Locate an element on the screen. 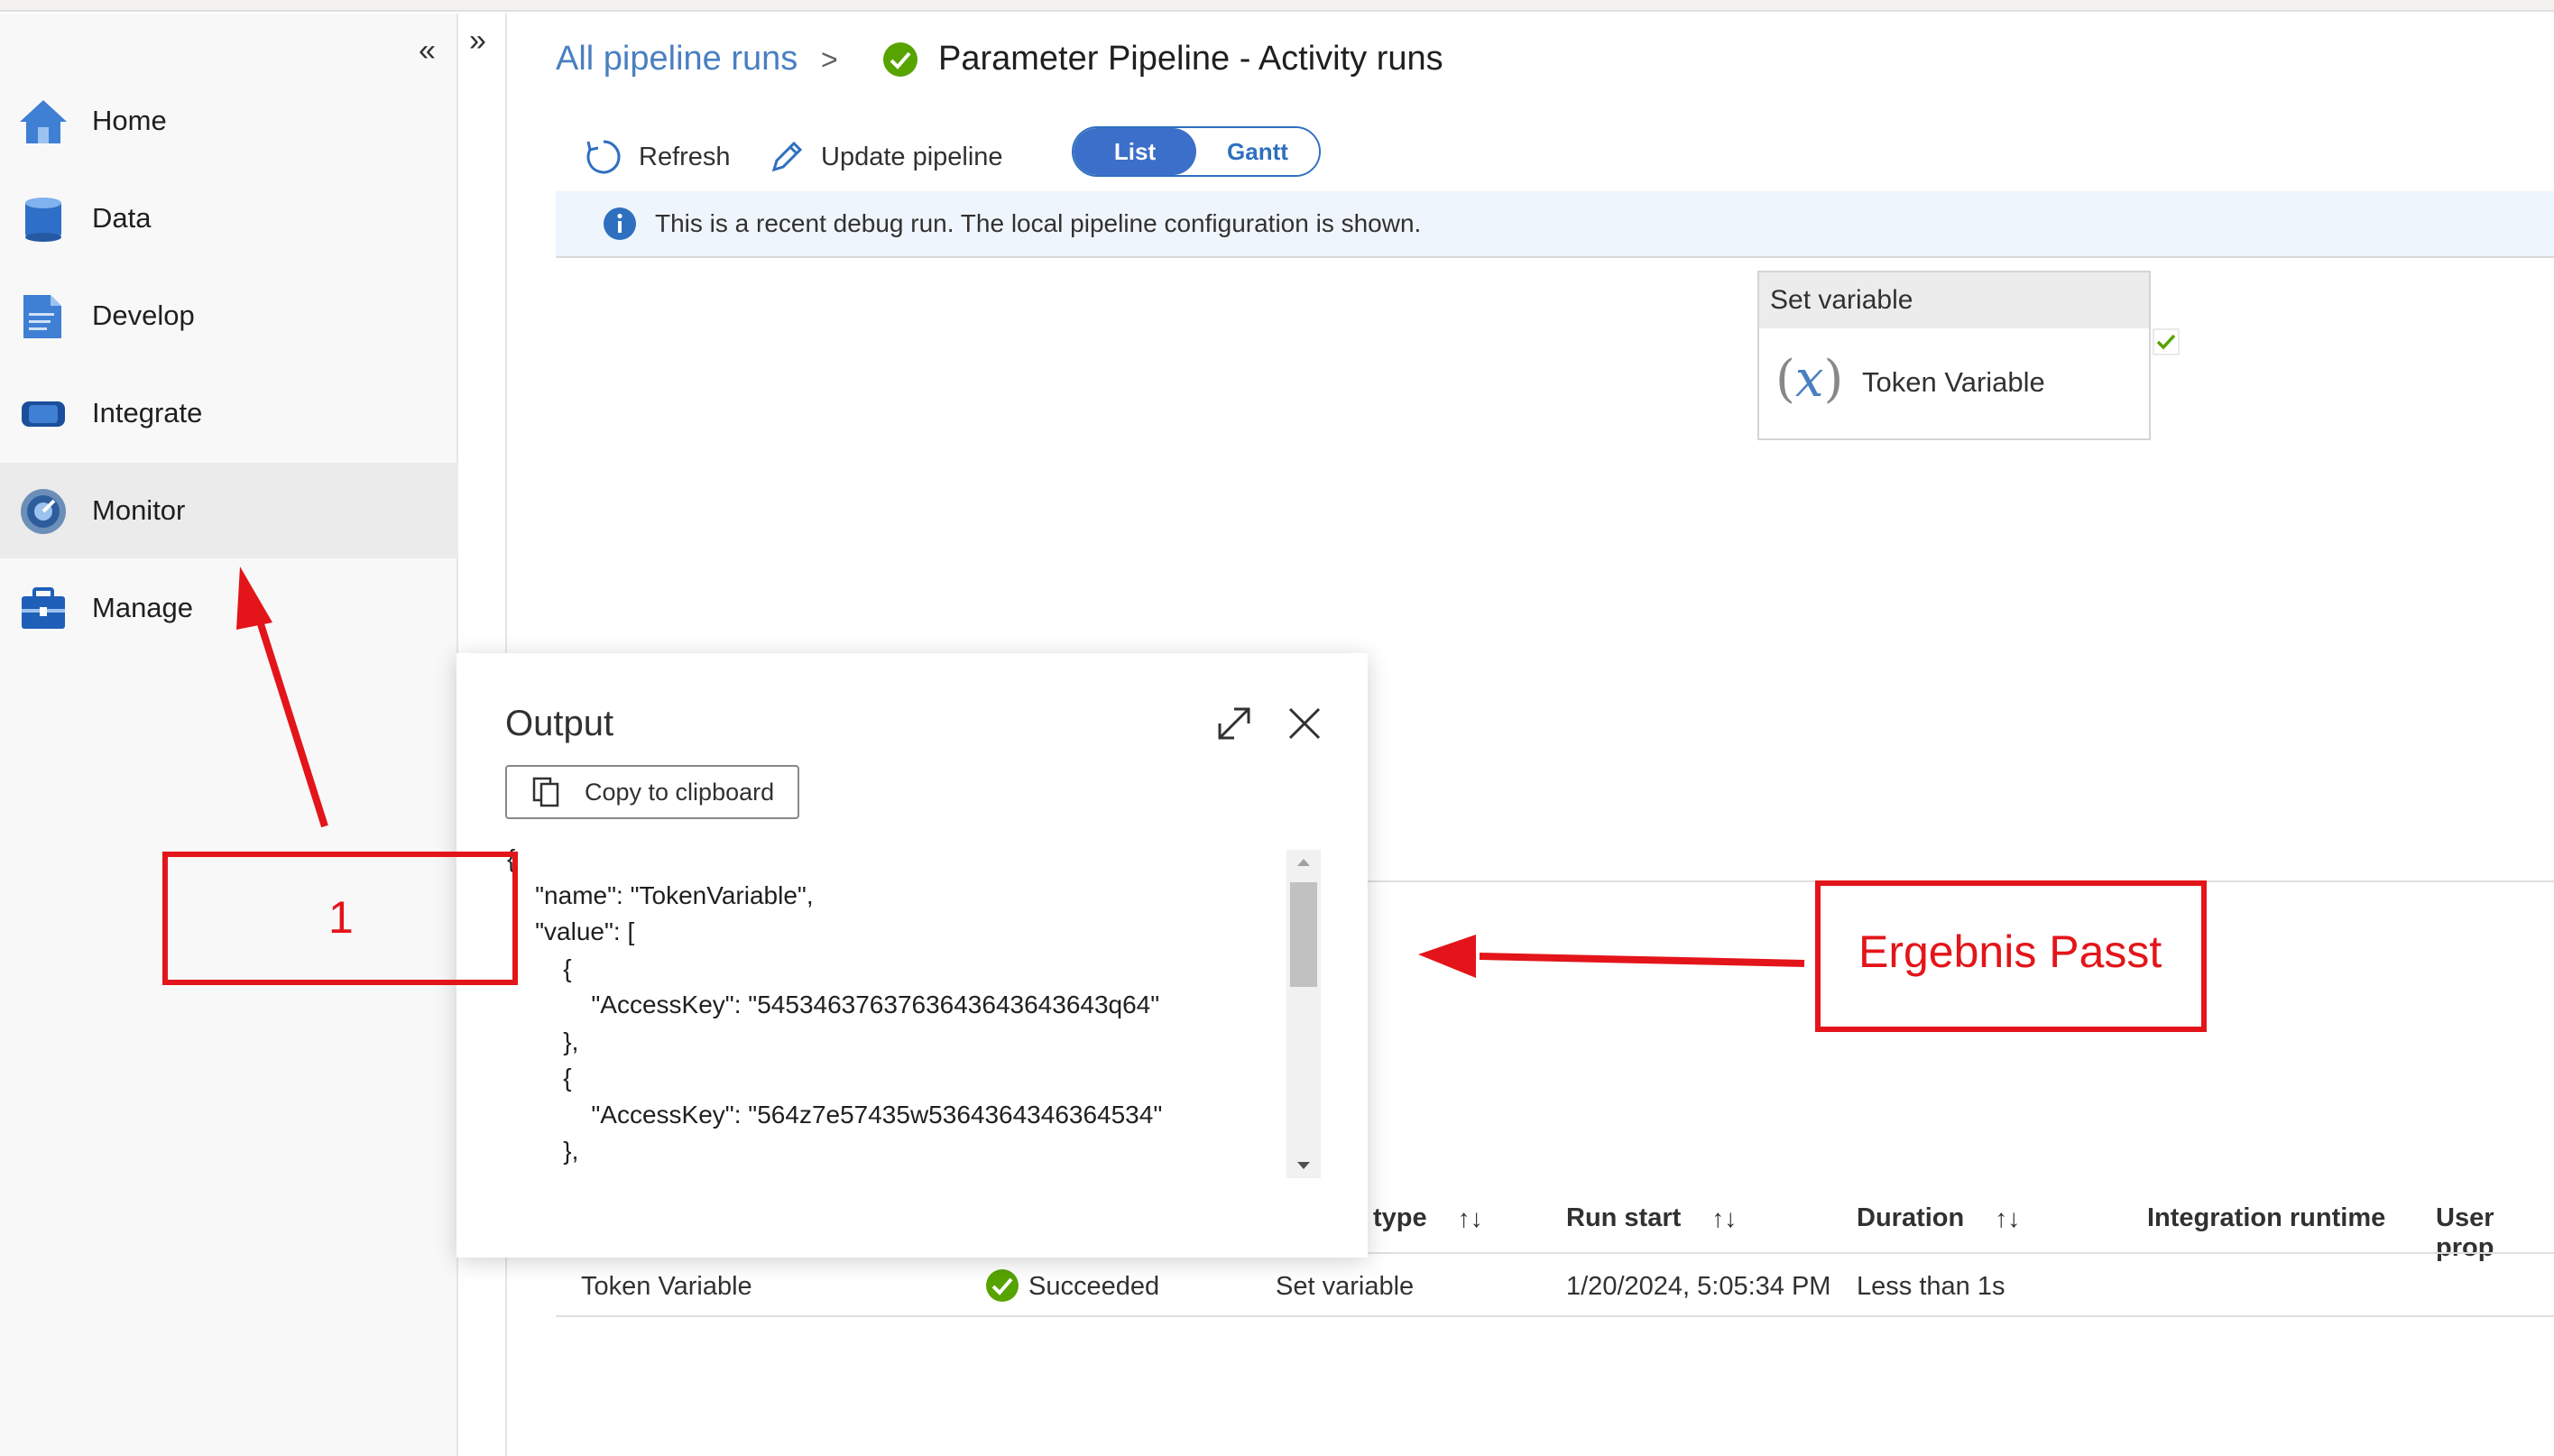 The width and height of the screenshot is (2554, 1456). expand-icon is located at coordinates (1234, 723).